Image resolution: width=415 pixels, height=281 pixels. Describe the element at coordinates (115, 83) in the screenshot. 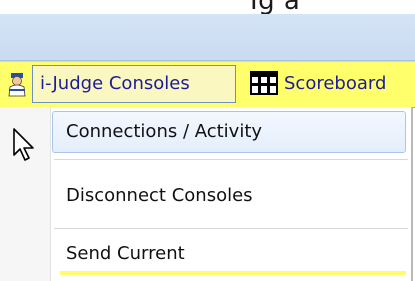

I see `menu-ijudge-label: i-Judge Consoles` at that location.